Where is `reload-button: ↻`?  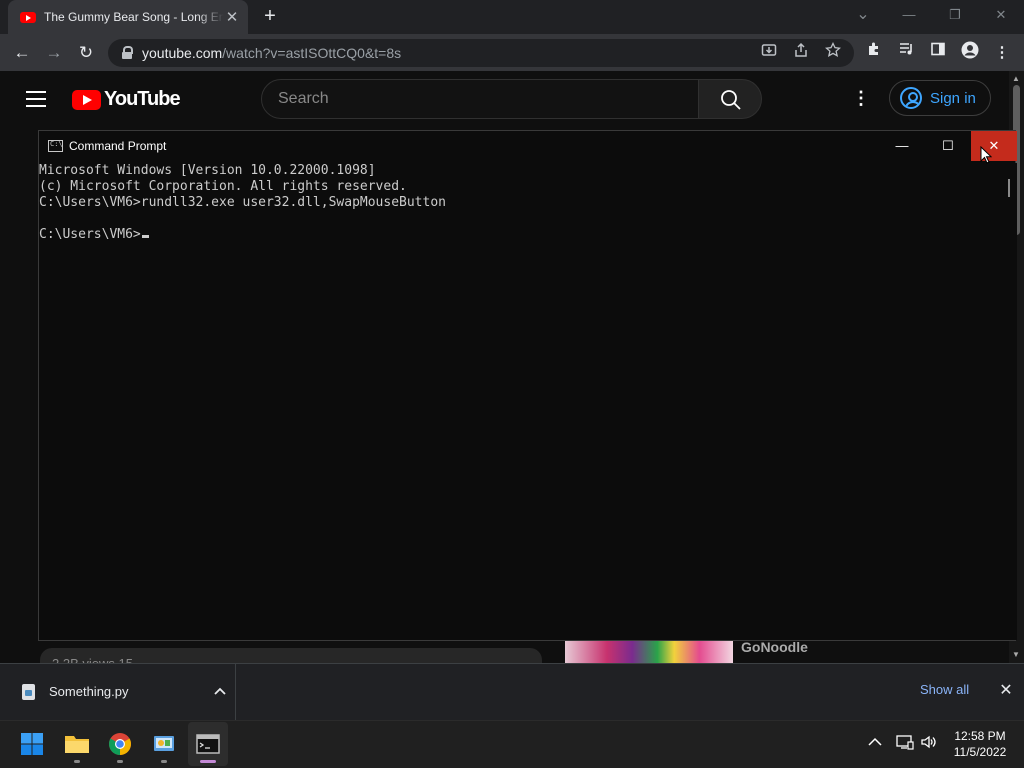 reload-button: ↻ is located at coordinates (86, 53).